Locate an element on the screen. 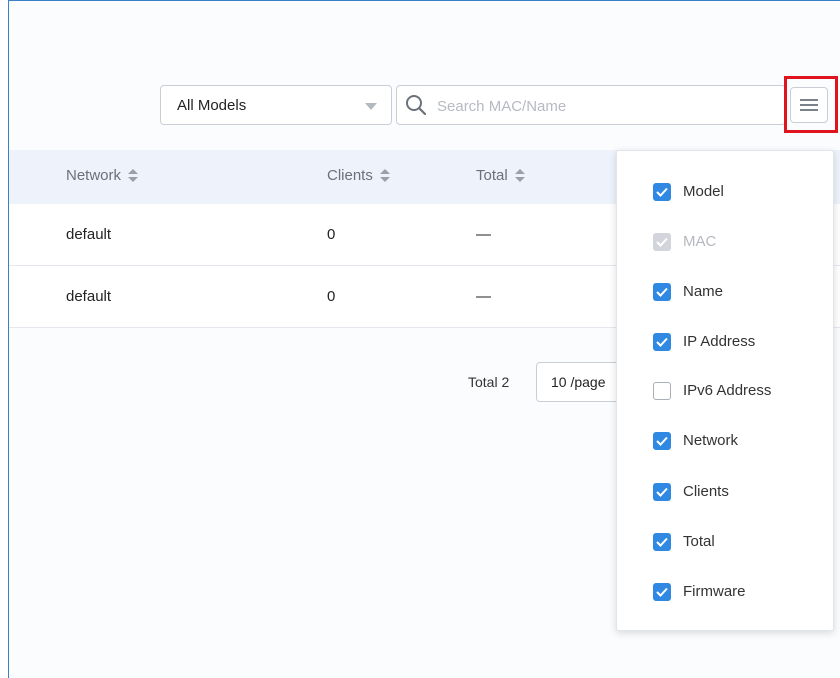 This screenshot has width=840, height=678. column-option-clients: Clients is located at coordinates (743, 493).